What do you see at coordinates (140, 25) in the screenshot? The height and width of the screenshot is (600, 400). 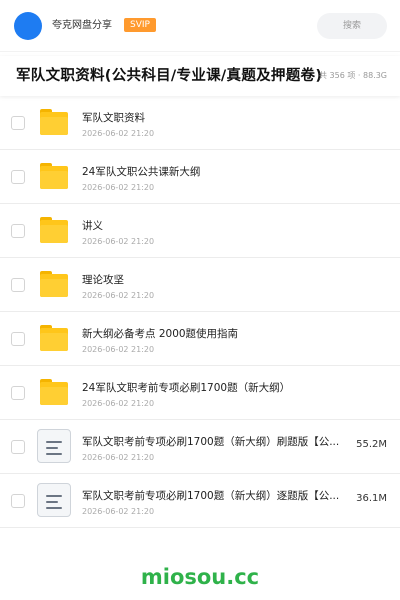 I see `svip-badge: SVIP` at bounding box center [140, 25].